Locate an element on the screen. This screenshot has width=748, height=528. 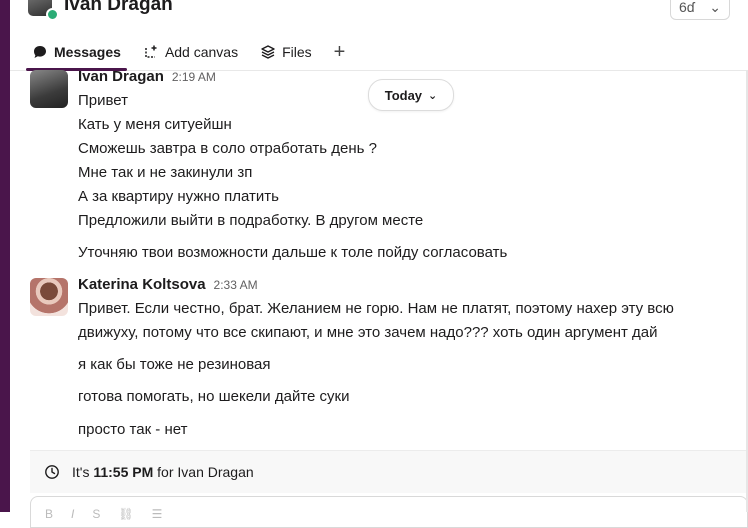
day-divider-label: Today is located at coordinates (403, 95).